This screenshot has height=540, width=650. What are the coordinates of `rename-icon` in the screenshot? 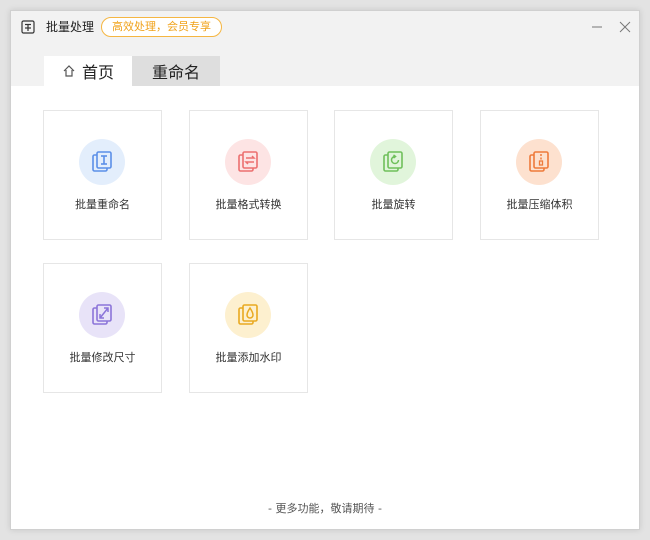 It's located at (102, 161).